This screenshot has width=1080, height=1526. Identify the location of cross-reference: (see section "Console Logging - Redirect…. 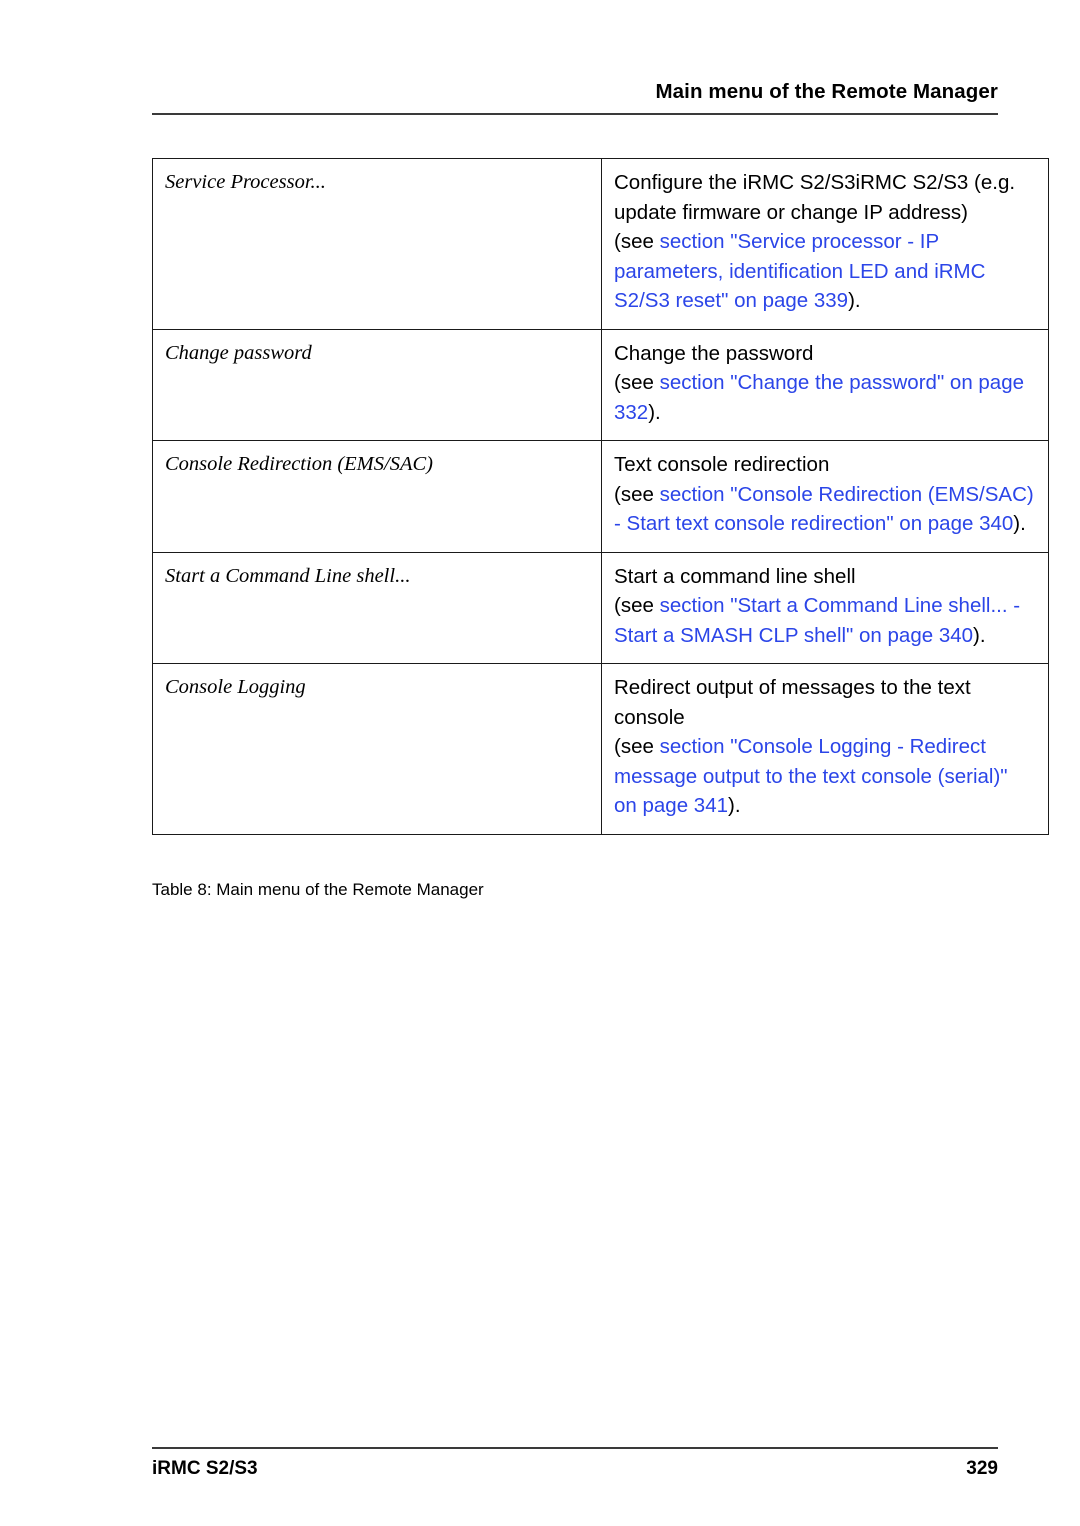
(825, 776).